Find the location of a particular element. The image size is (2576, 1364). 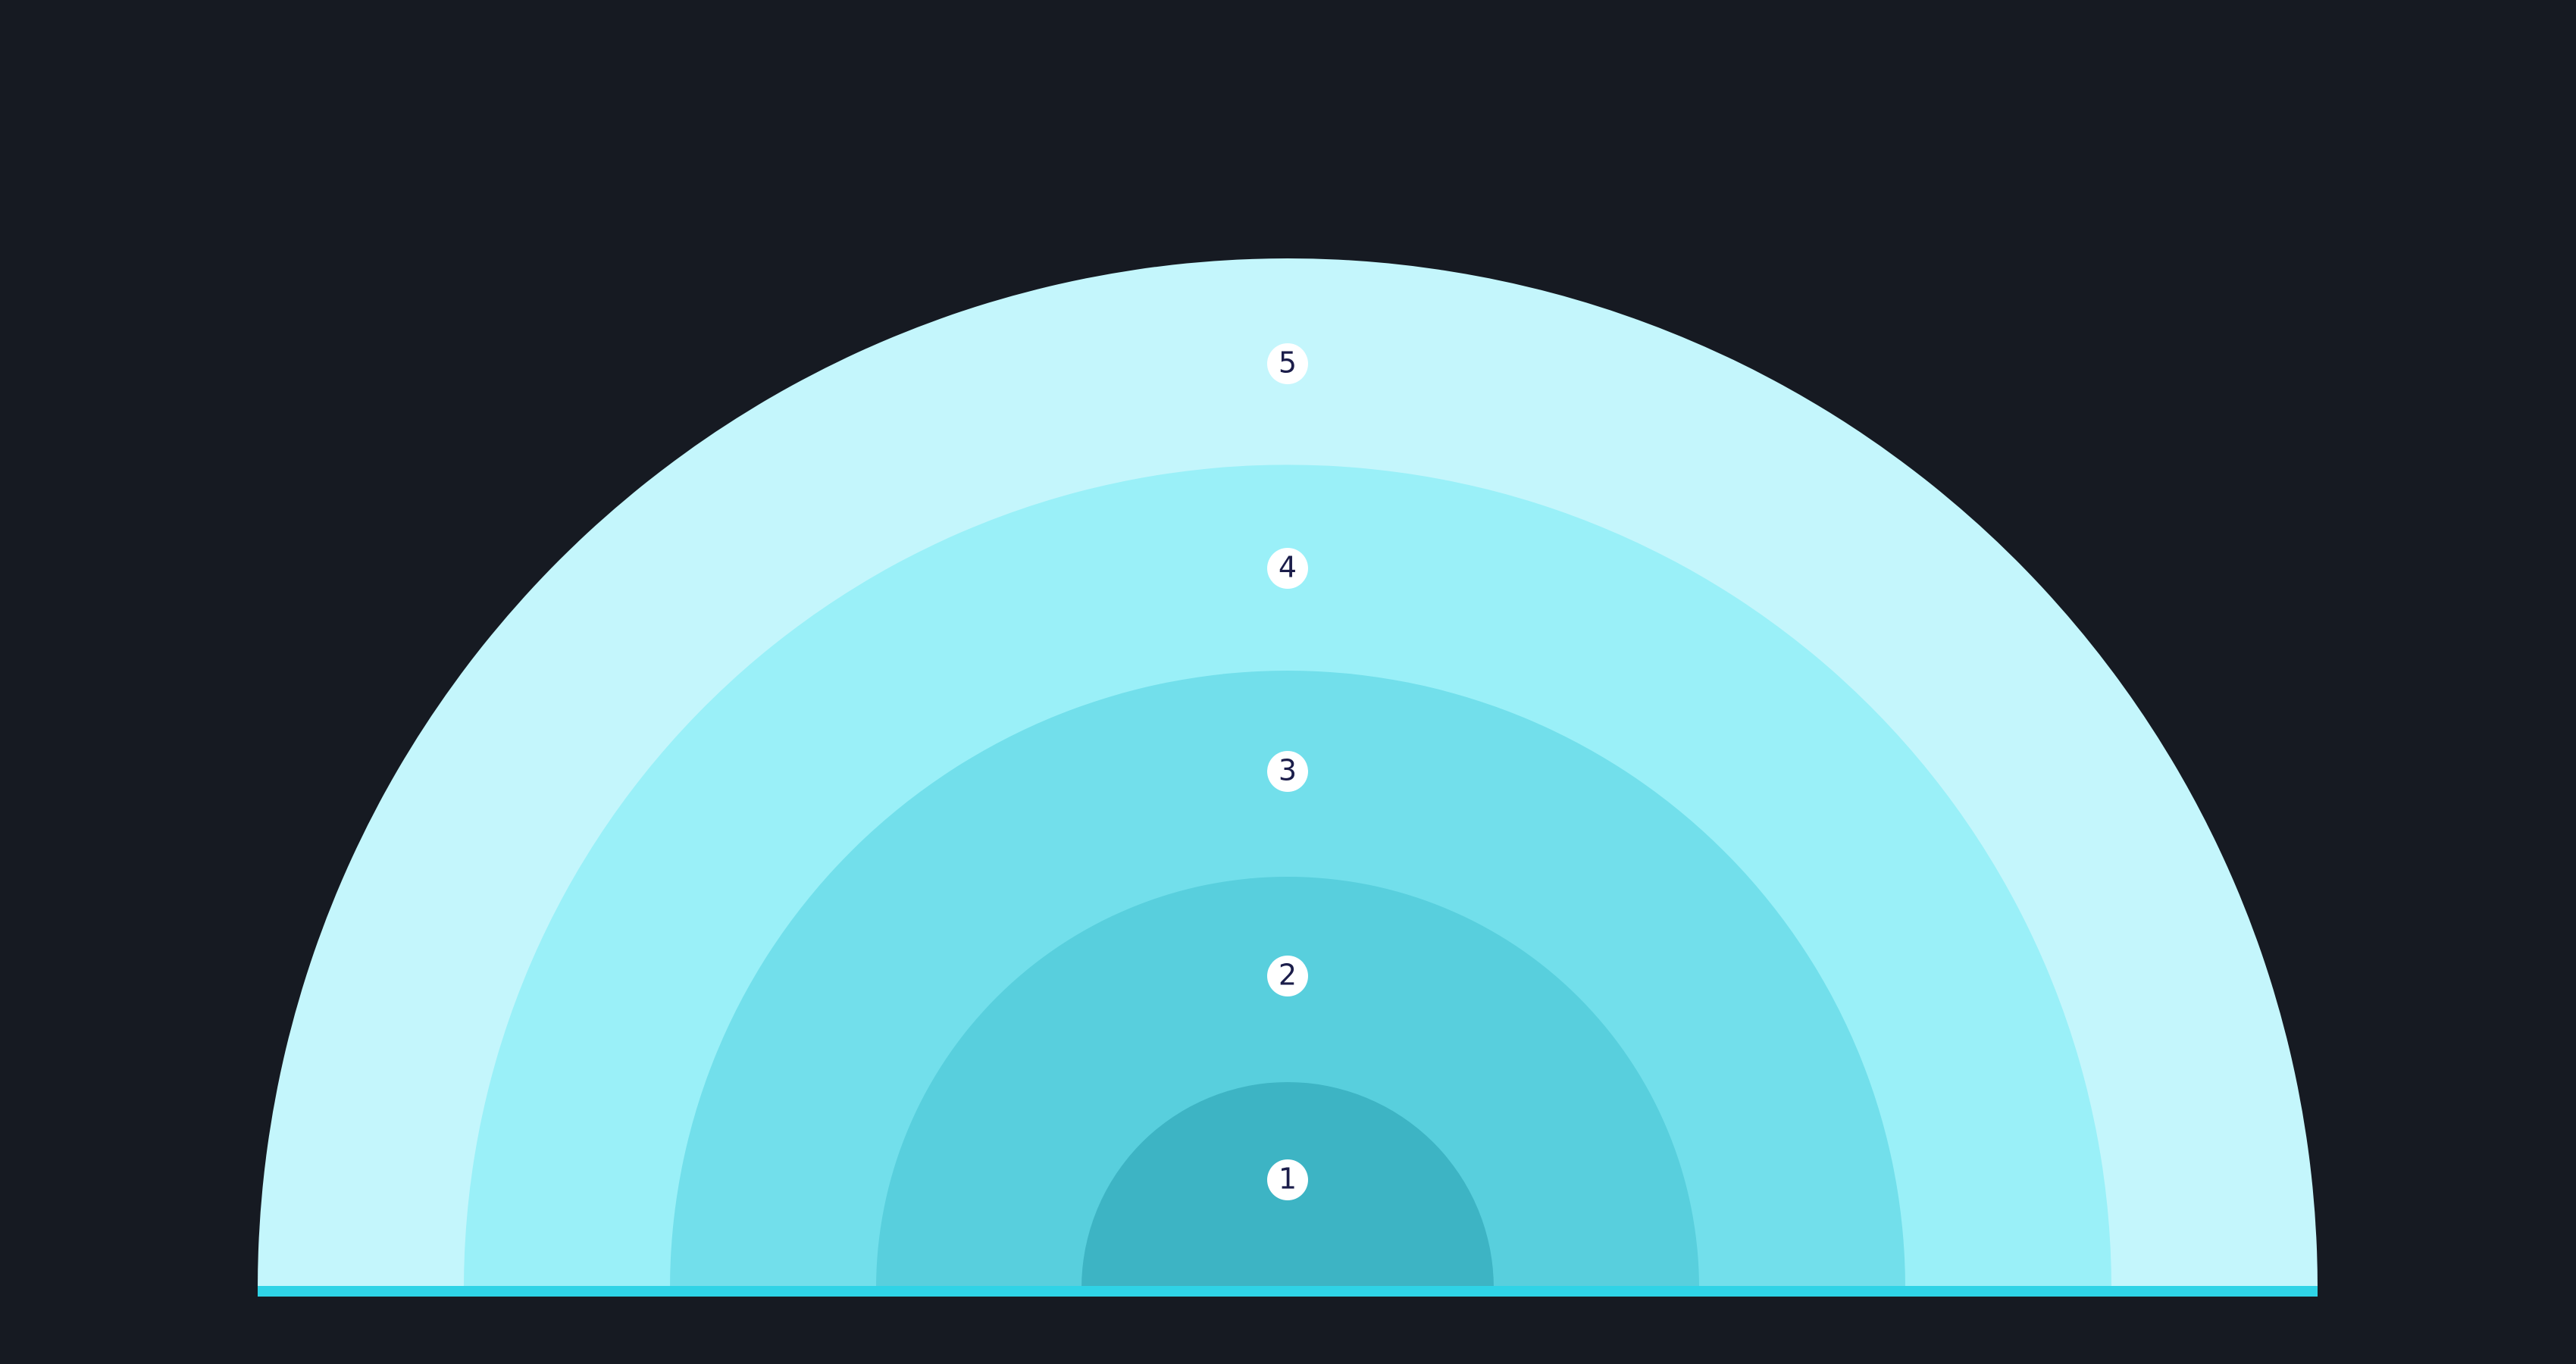

ring-label-text: 1 is located at coordinates (1288, 1179).